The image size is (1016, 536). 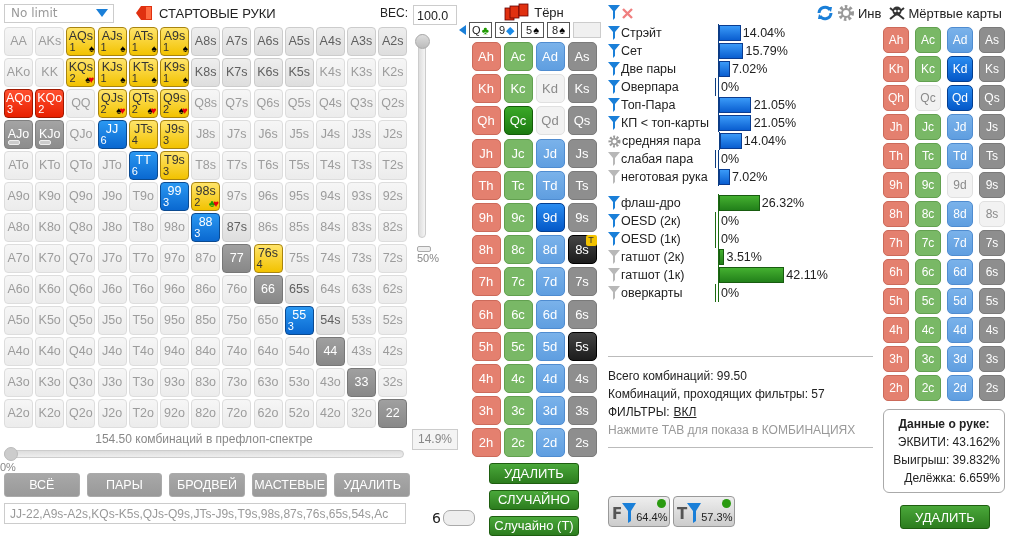 I want to click on hand-cell: A4o, so click(x=18, y=351).